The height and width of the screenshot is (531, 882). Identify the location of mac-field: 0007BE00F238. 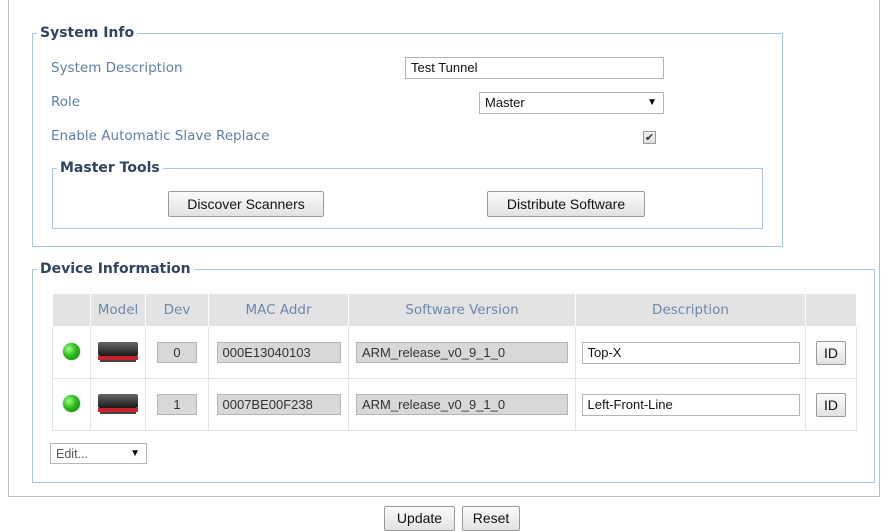
(278, 404).